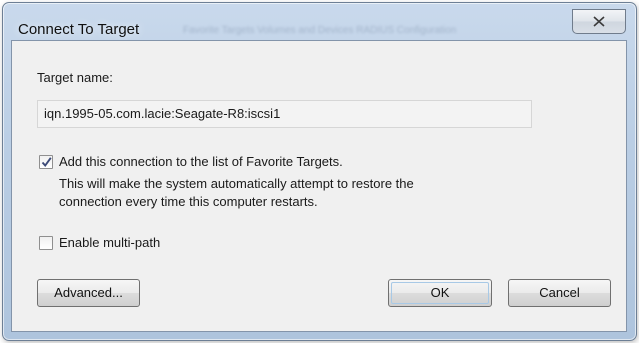 This screenshot has width=639, height=343. Describe the element at coordinates (75, 77) in the screenshot. I see `target-name-label: Target name:` at that location.